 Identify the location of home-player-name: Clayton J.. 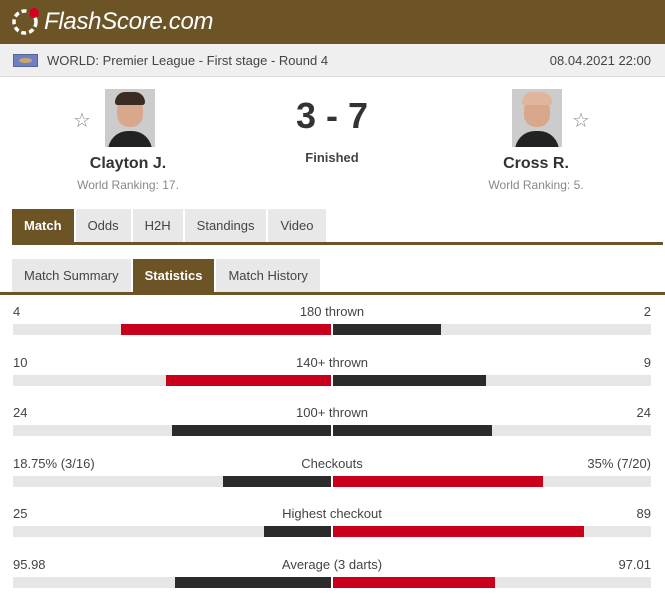
(128, 164).